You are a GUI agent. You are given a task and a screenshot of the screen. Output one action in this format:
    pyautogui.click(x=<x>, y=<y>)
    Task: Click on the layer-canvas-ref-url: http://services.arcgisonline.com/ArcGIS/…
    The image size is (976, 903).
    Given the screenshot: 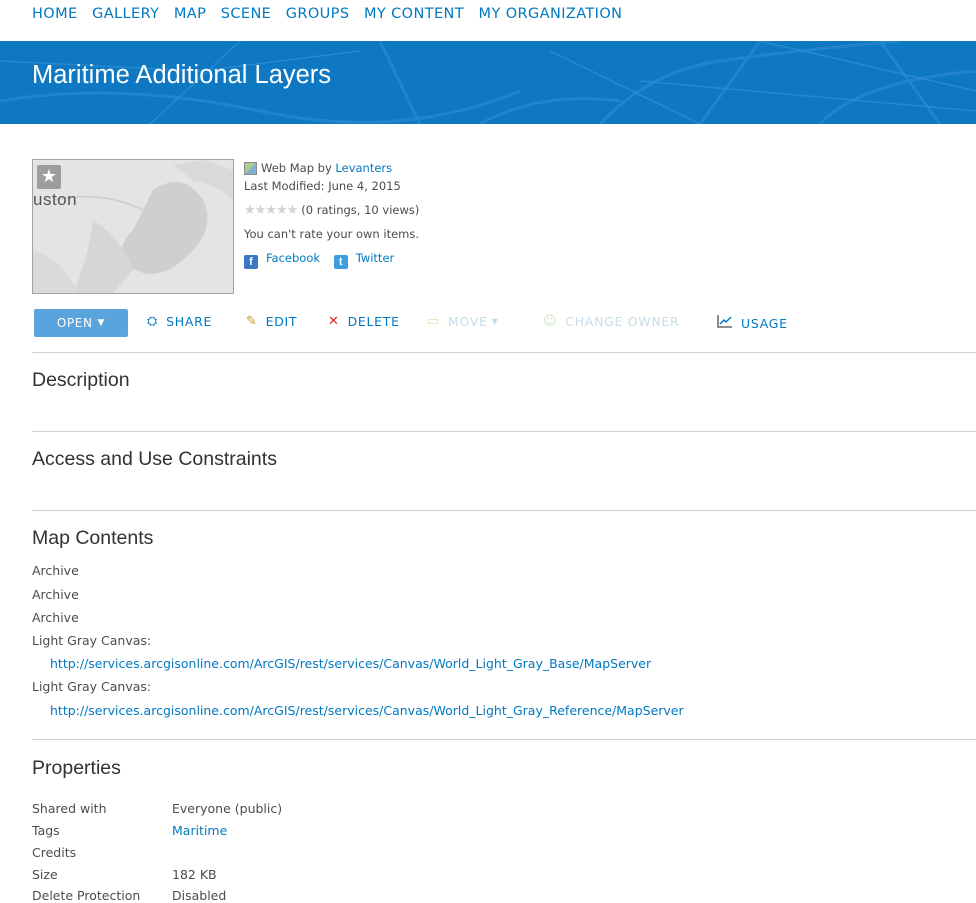 What is the action you would take?
    pyautogui.click(x=367, y=710)
    